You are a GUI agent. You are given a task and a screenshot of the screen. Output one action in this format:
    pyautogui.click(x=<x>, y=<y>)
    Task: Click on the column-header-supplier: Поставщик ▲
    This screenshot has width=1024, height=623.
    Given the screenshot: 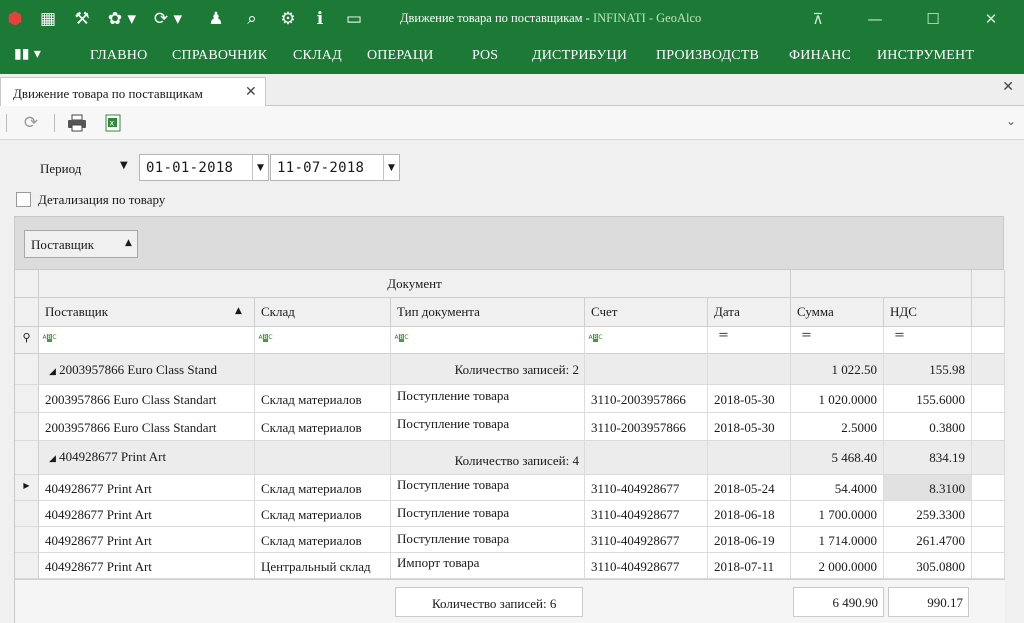 What is the action you would take?
    pyautogui.click(x=147, y=312)
    